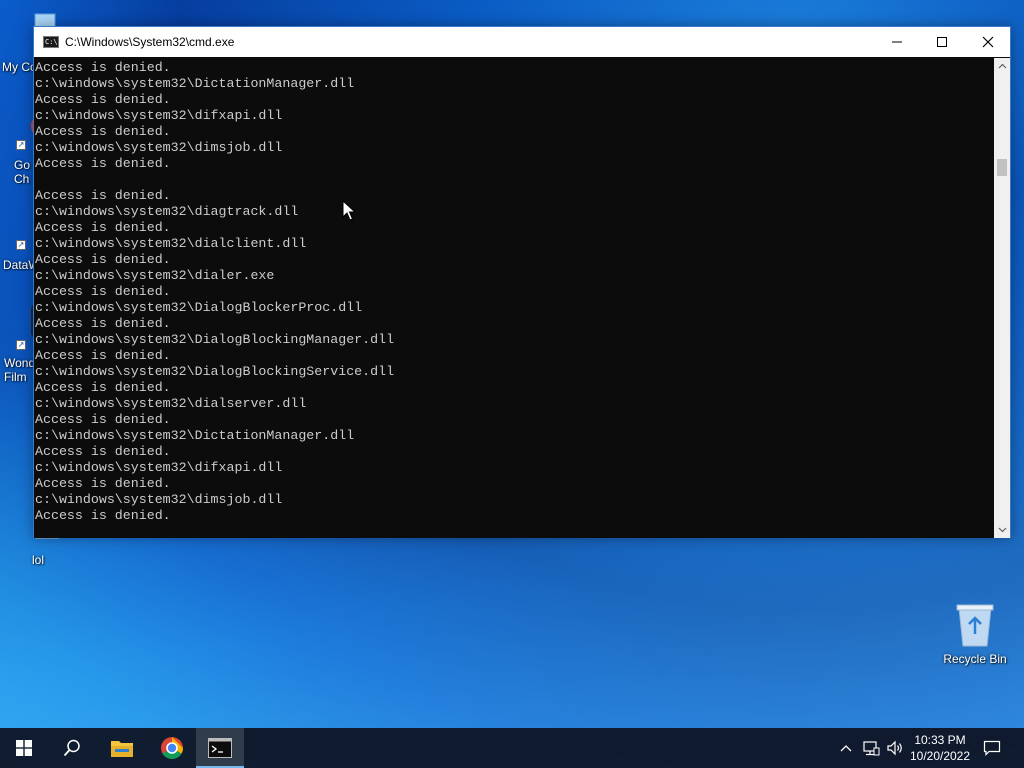 The height and width of the screenshot is (768, 1024). I want to click on chrome-icon, so click(172, 748).